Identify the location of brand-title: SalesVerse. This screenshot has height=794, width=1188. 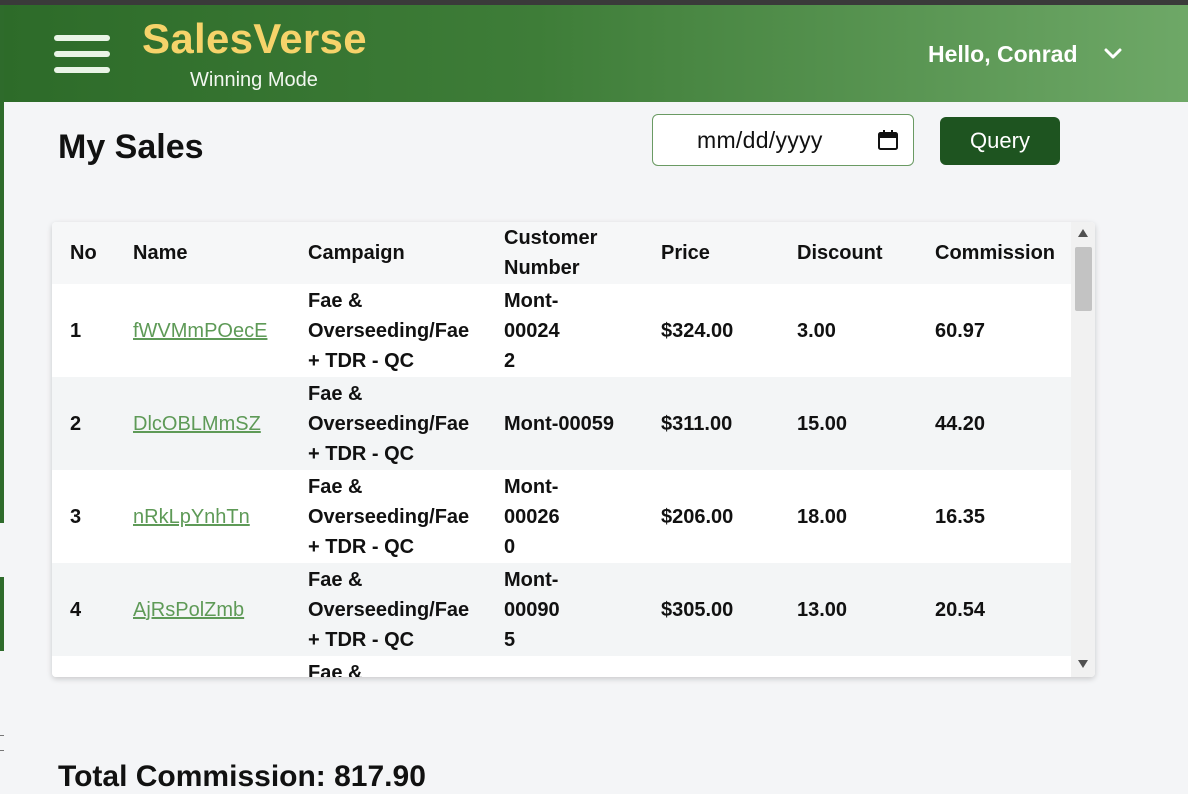
(254, 38).